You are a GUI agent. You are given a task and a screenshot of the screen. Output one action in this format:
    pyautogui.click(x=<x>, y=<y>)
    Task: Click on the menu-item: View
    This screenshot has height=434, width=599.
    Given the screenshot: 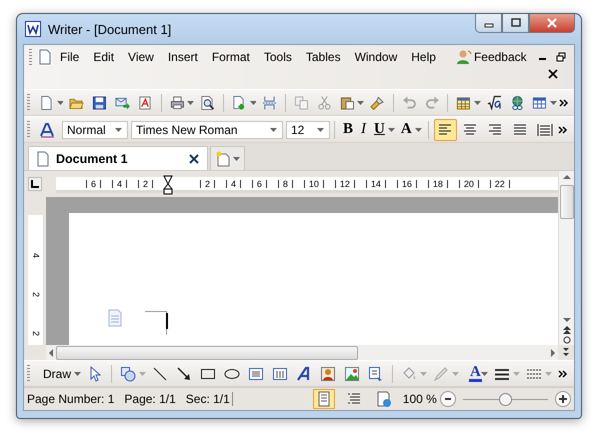 What is the action you would take?
    pyautogui.click(x=141, y=57)
    